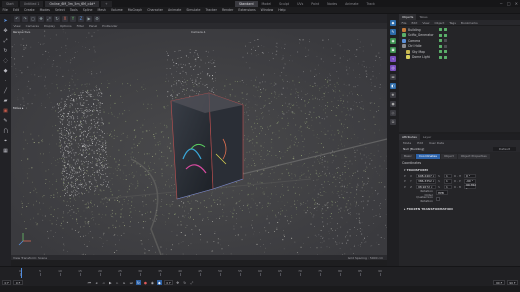  What do you see at coordinates (41, 18) in the screenshot?
I see `move-icon: ✥` at bounding box center [41, 18].